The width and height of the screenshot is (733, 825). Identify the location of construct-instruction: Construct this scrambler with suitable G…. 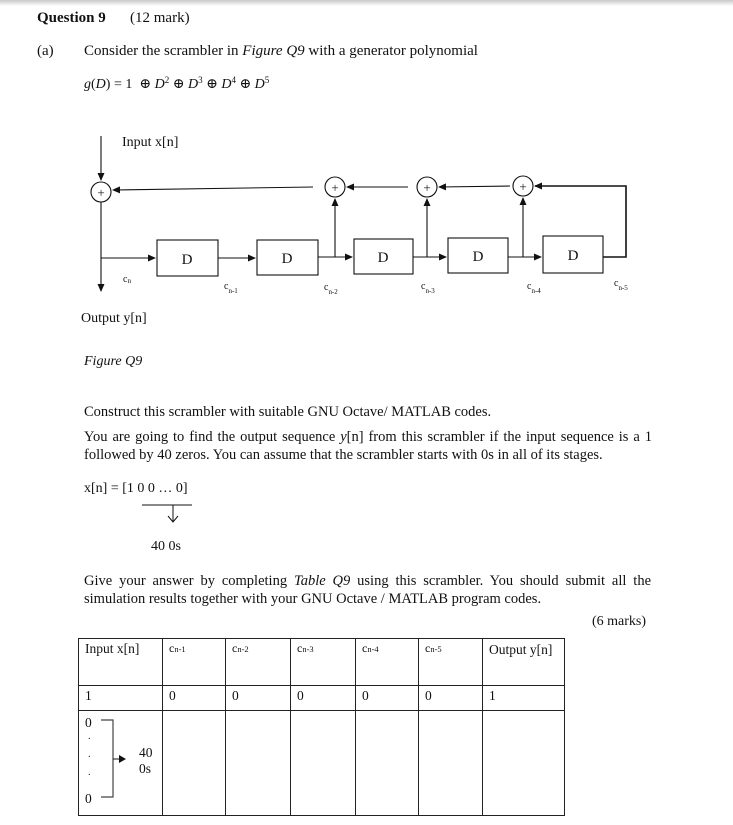
(288, 412).